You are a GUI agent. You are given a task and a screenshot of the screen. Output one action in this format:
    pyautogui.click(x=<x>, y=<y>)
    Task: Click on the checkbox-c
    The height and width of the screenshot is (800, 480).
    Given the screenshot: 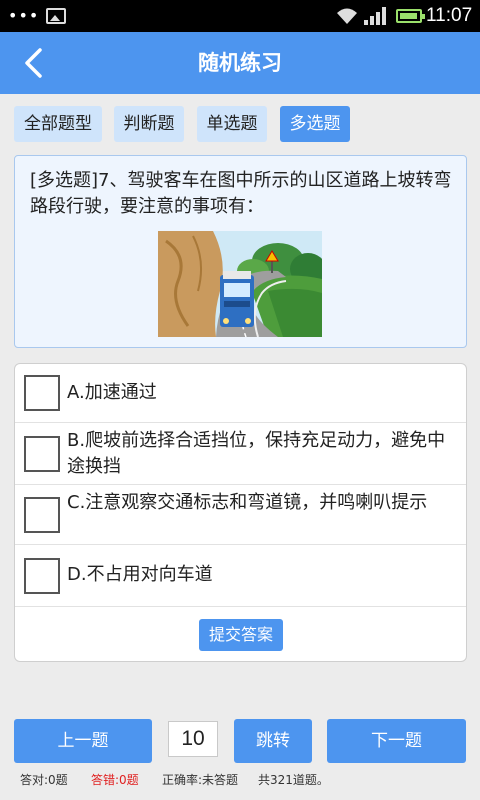 What is the action you would take?
    pyautogui.click(x=42, y=515)
    